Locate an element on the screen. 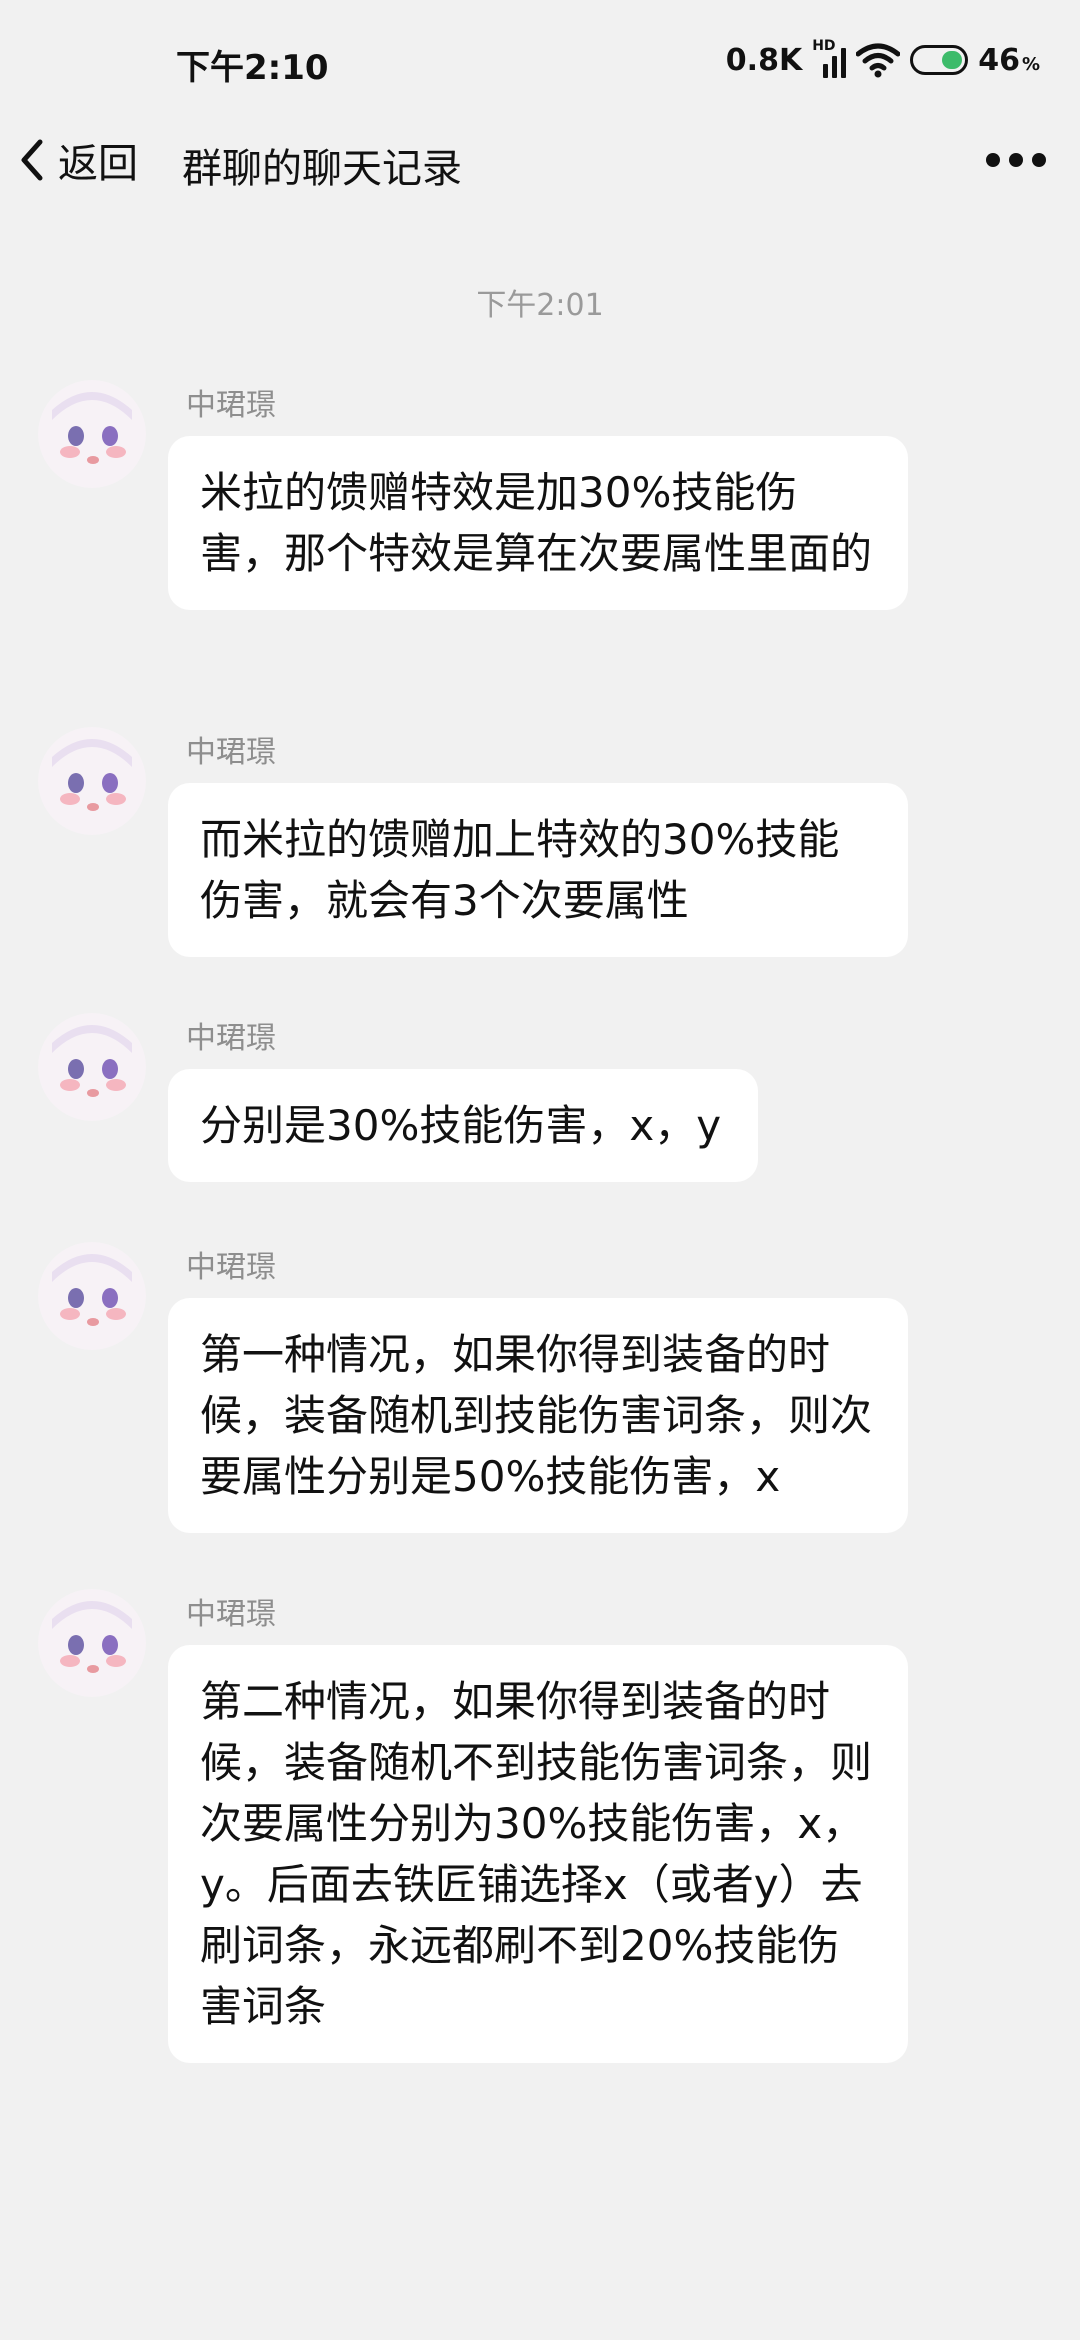 This screenshot has height=2340, width=1080. status-time: 下午2:10 is located at coordinates (252, 68).